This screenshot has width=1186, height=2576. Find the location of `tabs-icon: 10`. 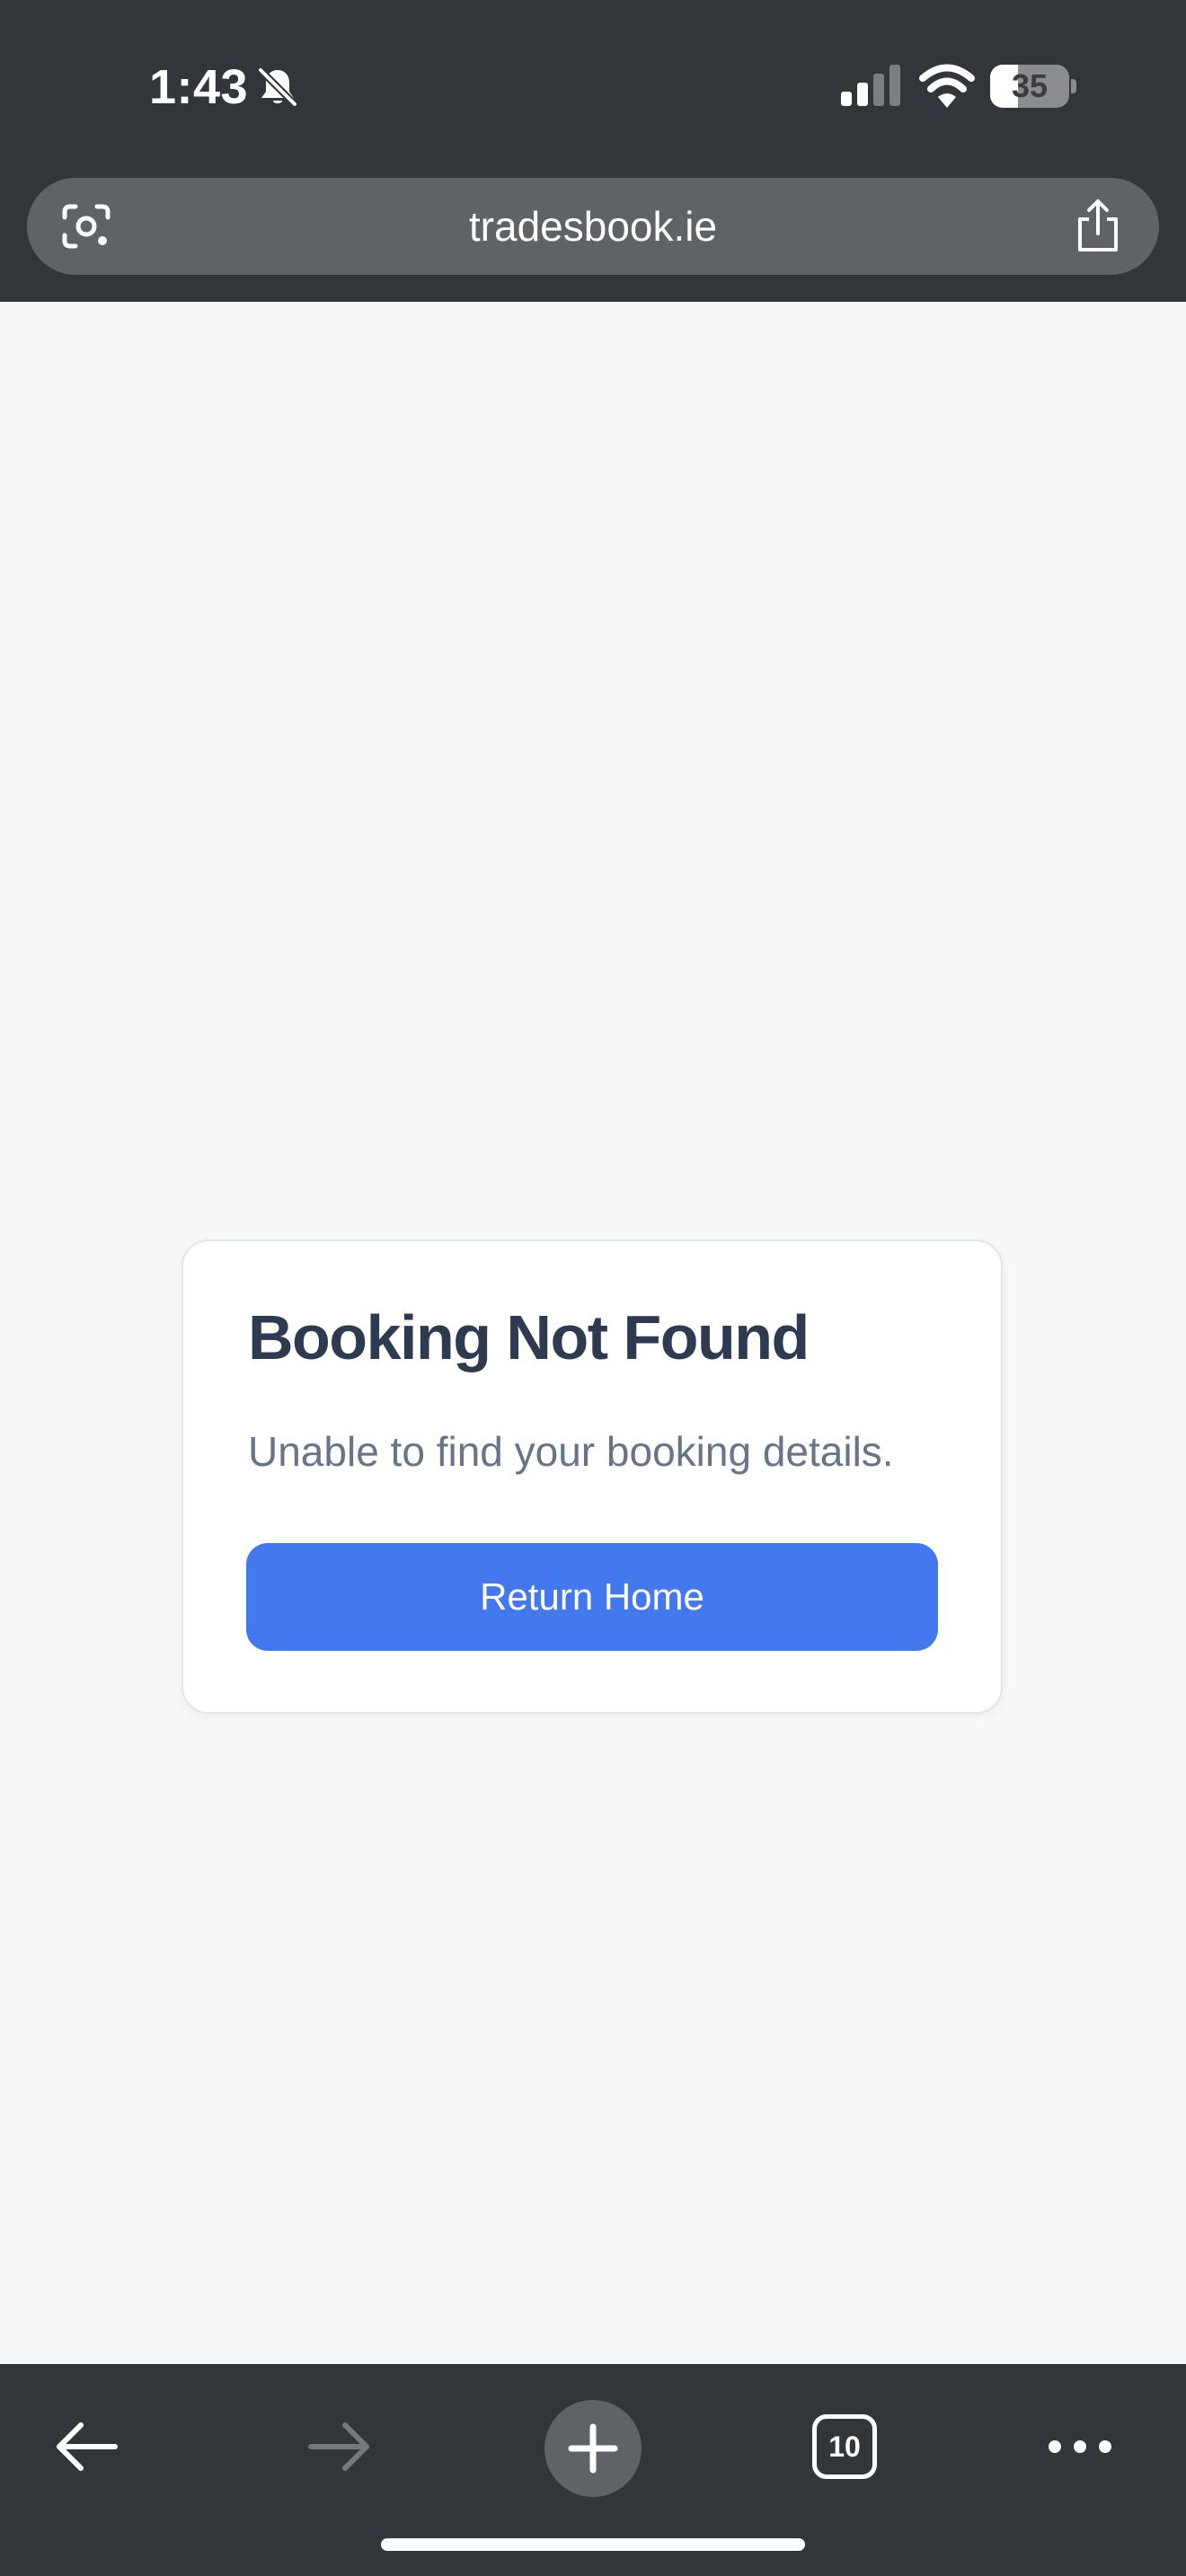

tabs-icon: 10 is located at coordinates (844, 2446).